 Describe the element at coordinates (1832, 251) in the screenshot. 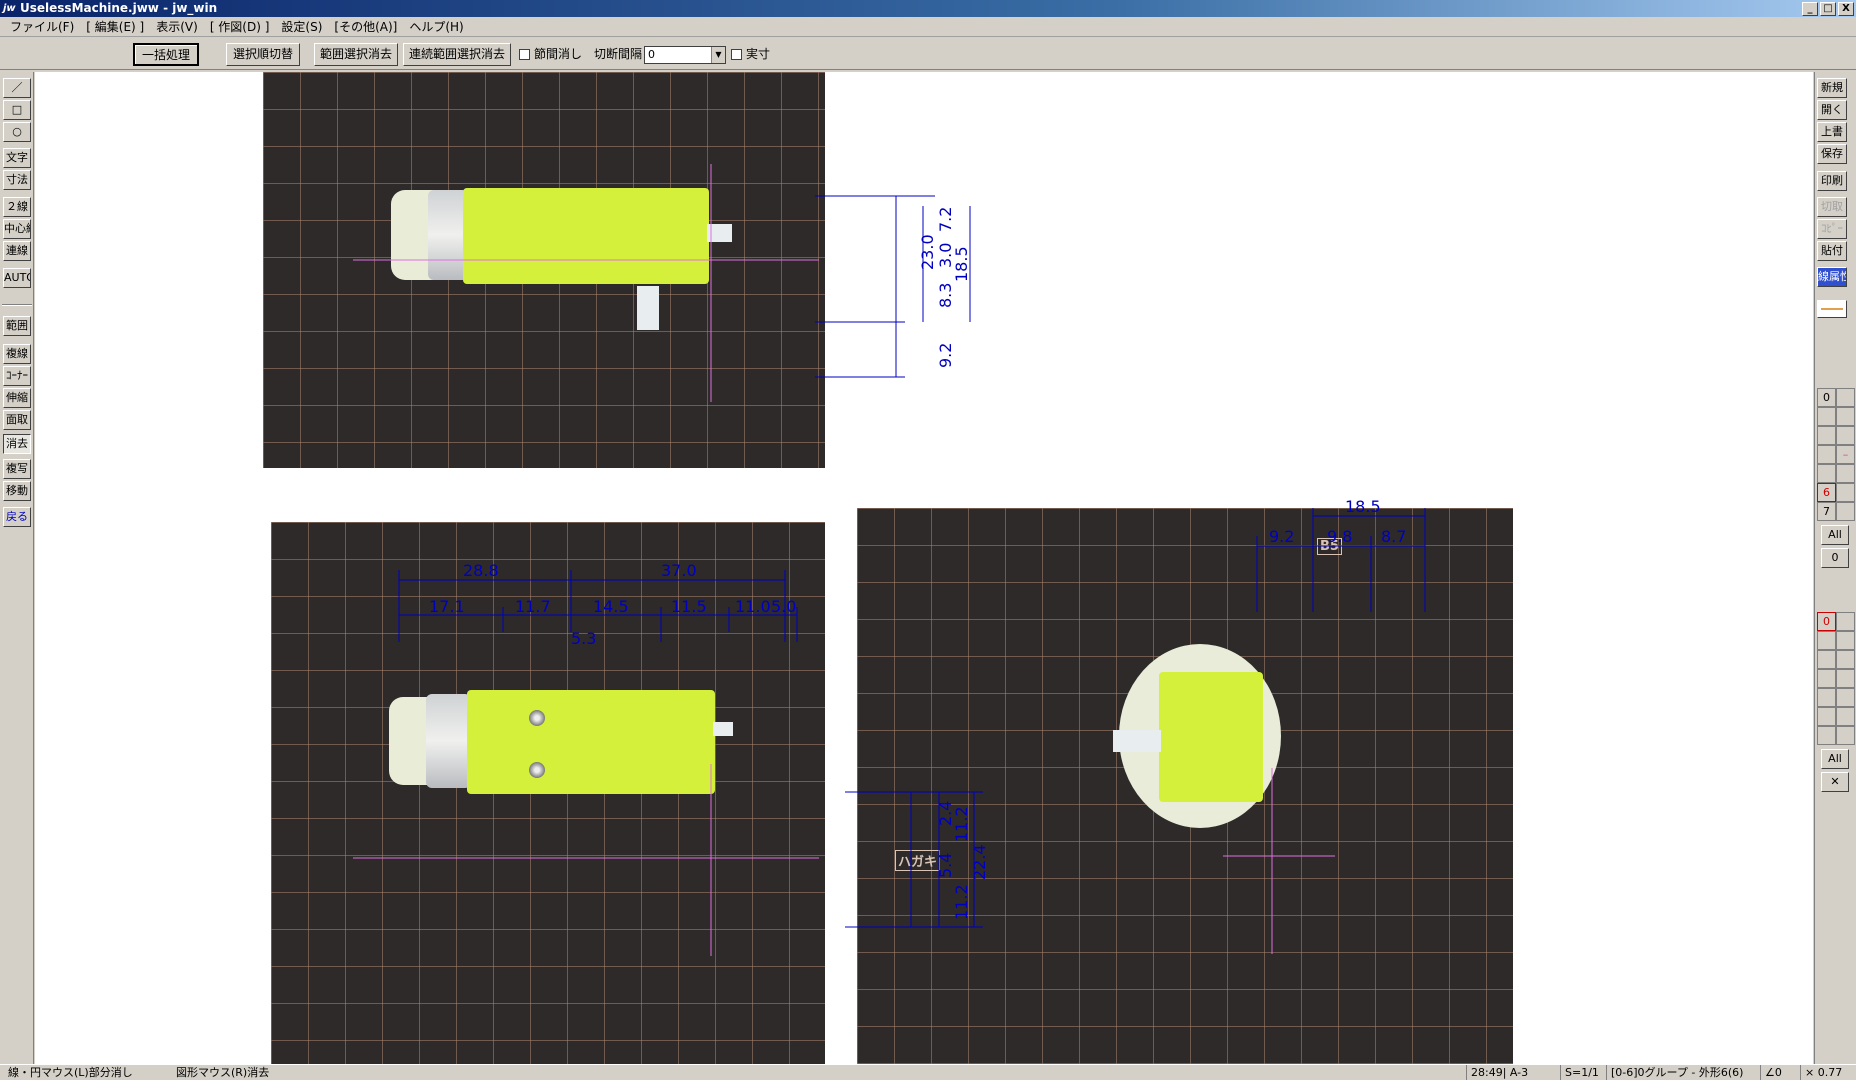

I see `paste-button: 貼付` at that location.